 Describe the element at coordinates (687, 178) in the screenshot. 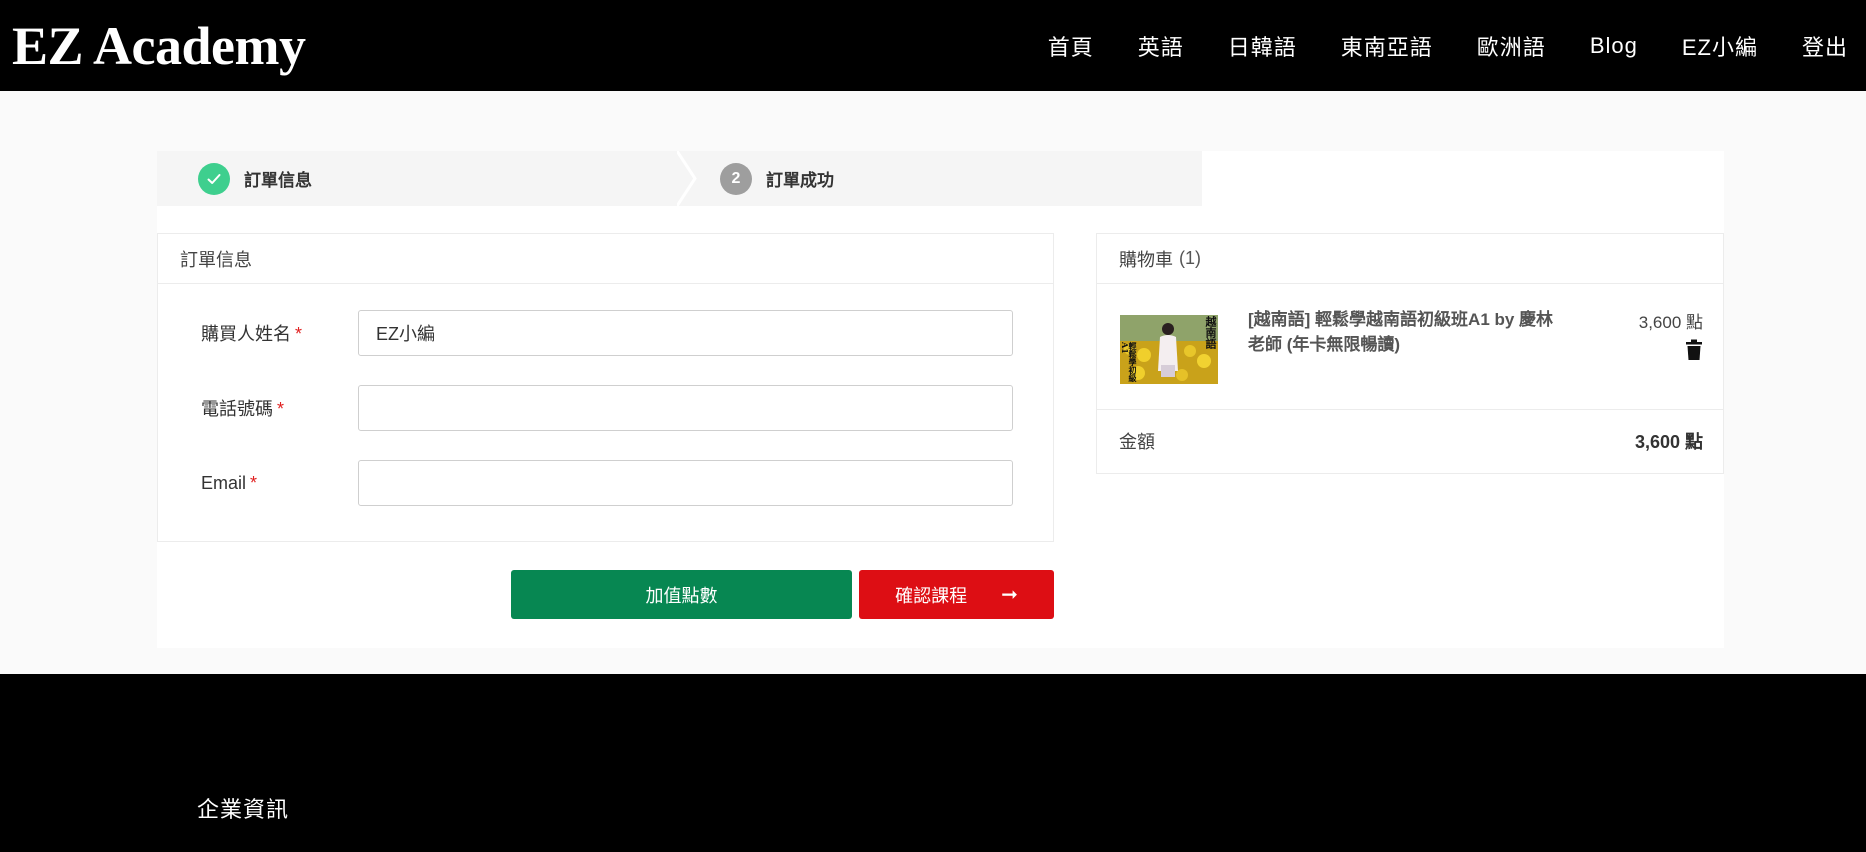

I see `step-divider-chevron` at that location.